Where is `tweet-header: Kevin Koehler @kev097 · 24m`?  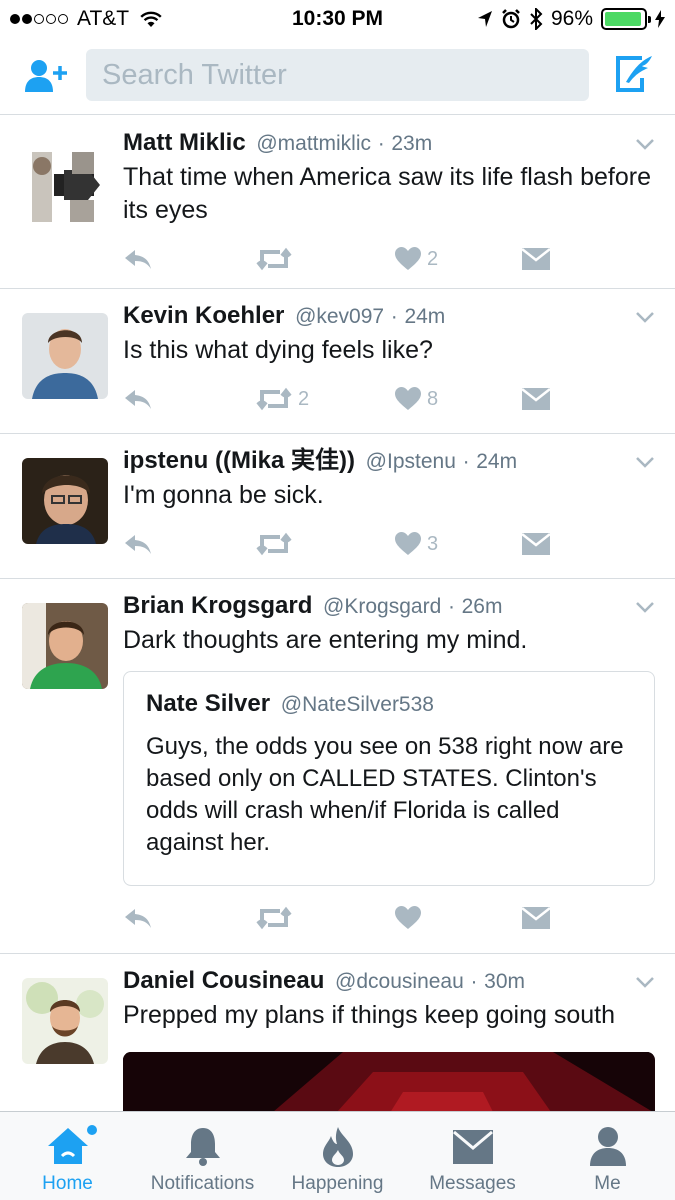
tweet-header: Kevin Koehler @kev097 · 24m is located at coordinates (389, 316).